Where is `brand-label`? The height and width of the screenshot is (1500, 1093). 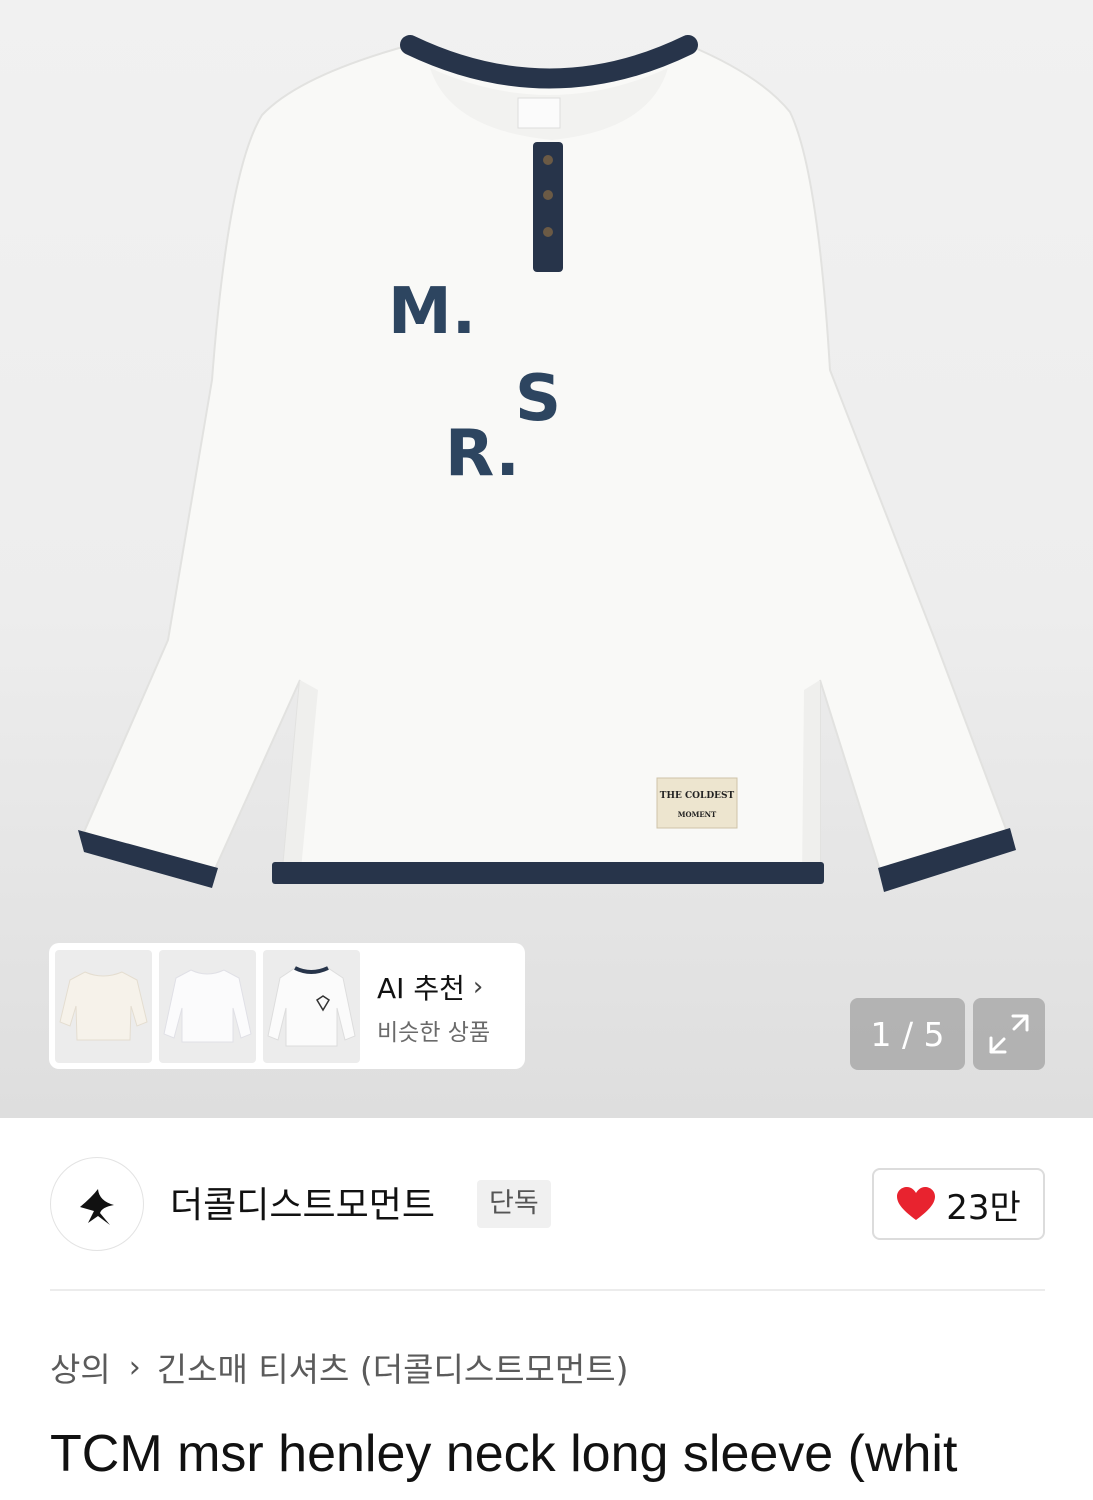 brand-label is located at coordinates (697, 803).